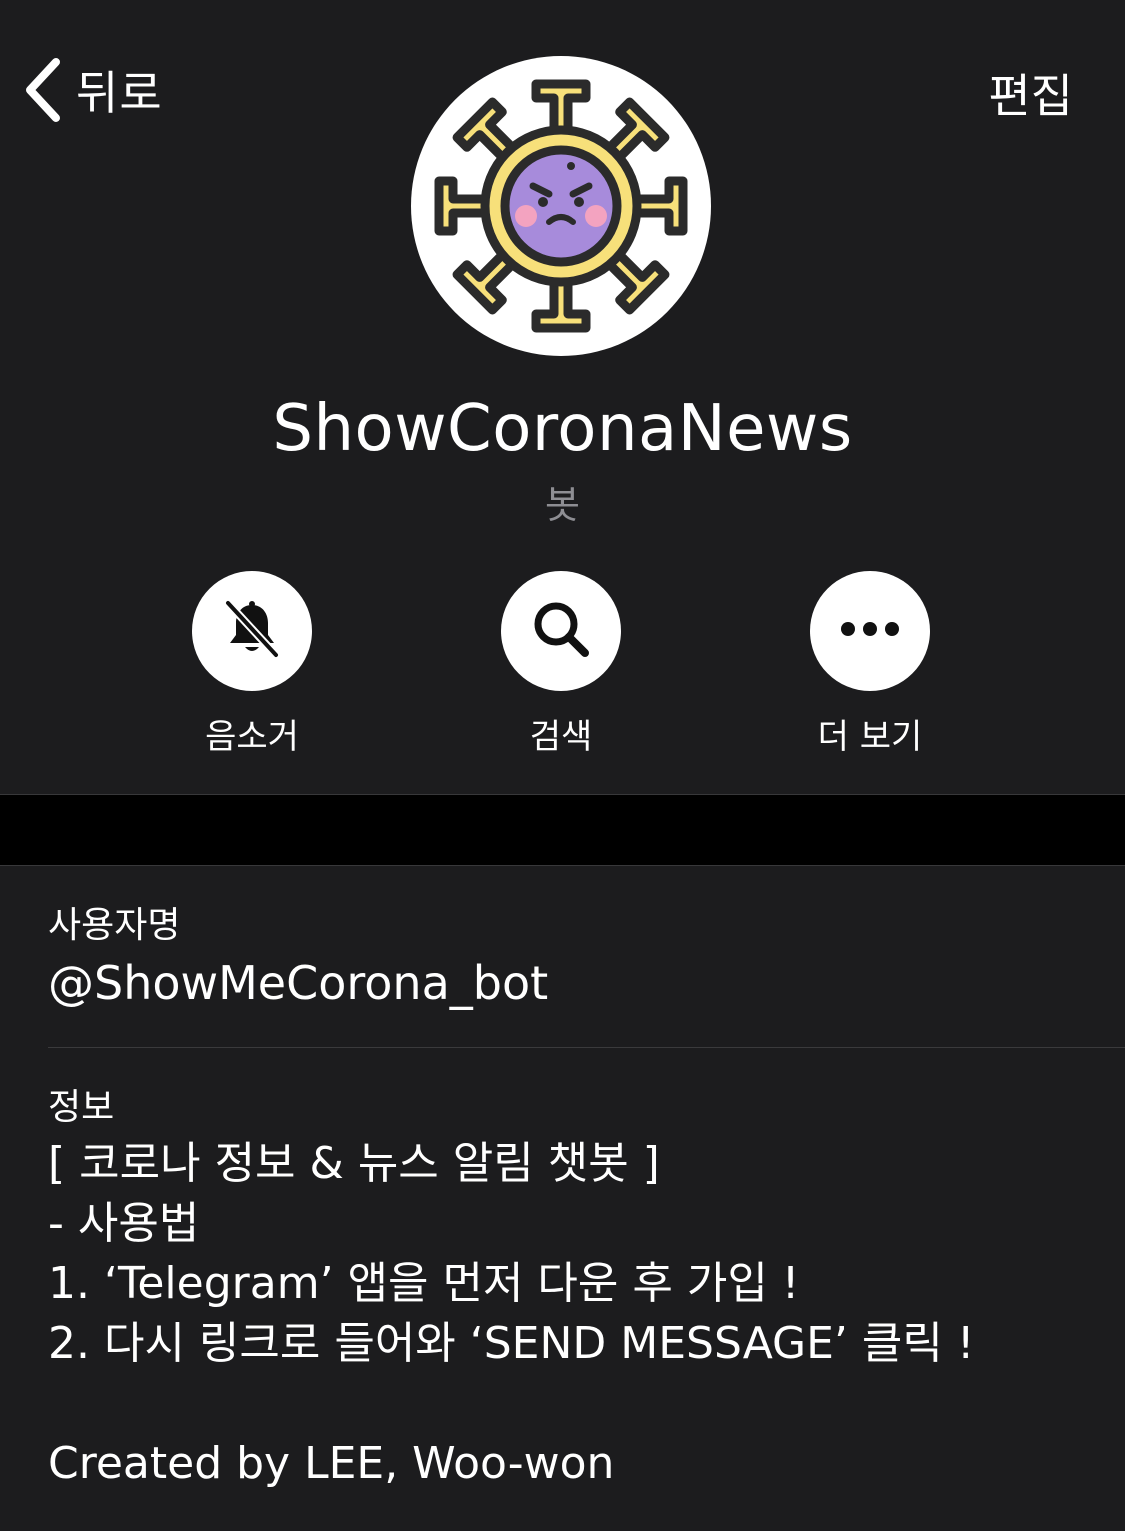  Describe the element at coordinates (562, 505) in the screenshot. I see `profile-type-label: 봇` at that location.